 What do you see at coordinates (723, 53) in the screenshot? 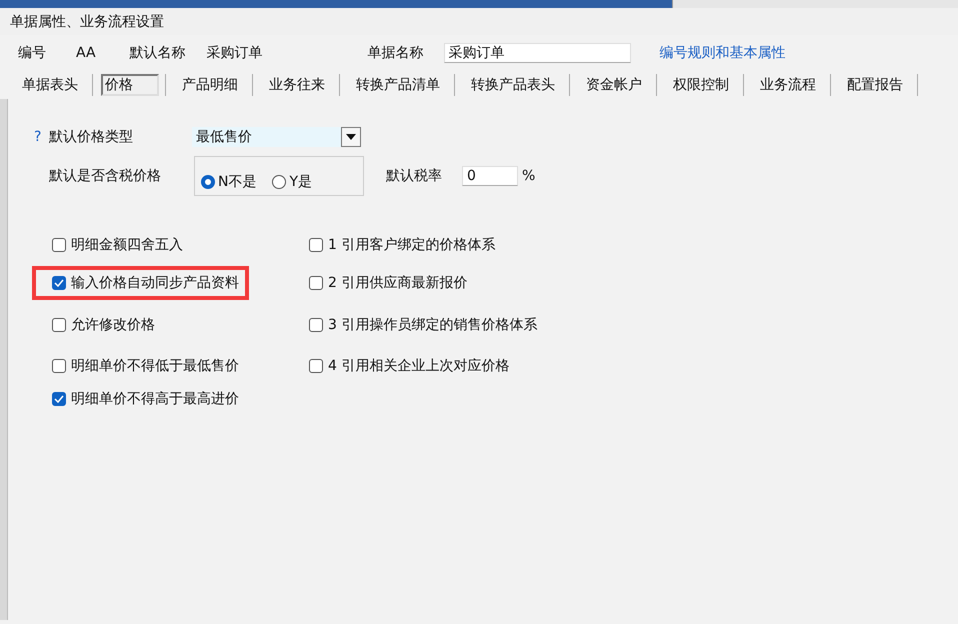
I see `numbering-rules-link: 编号规则和基本属性` at bounding box center [723, 53].